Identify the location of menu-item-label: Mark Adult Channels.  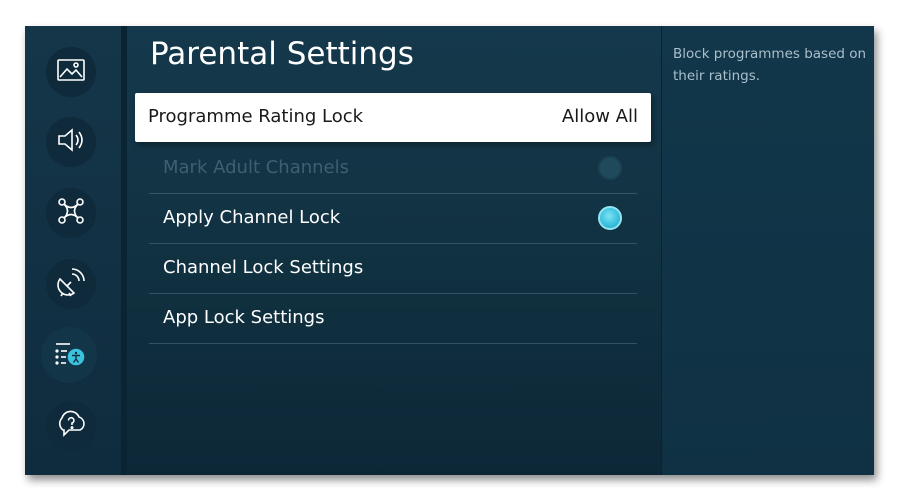
(256, 167).